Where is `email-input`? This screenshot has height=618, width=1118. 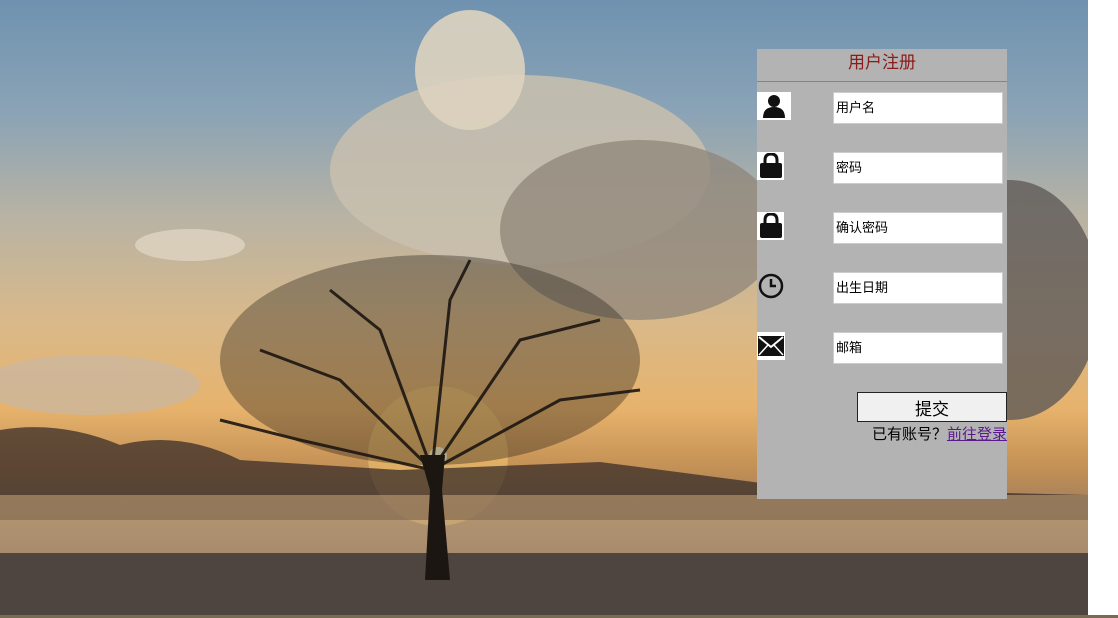
email-input is located at coordinates (918, 348).